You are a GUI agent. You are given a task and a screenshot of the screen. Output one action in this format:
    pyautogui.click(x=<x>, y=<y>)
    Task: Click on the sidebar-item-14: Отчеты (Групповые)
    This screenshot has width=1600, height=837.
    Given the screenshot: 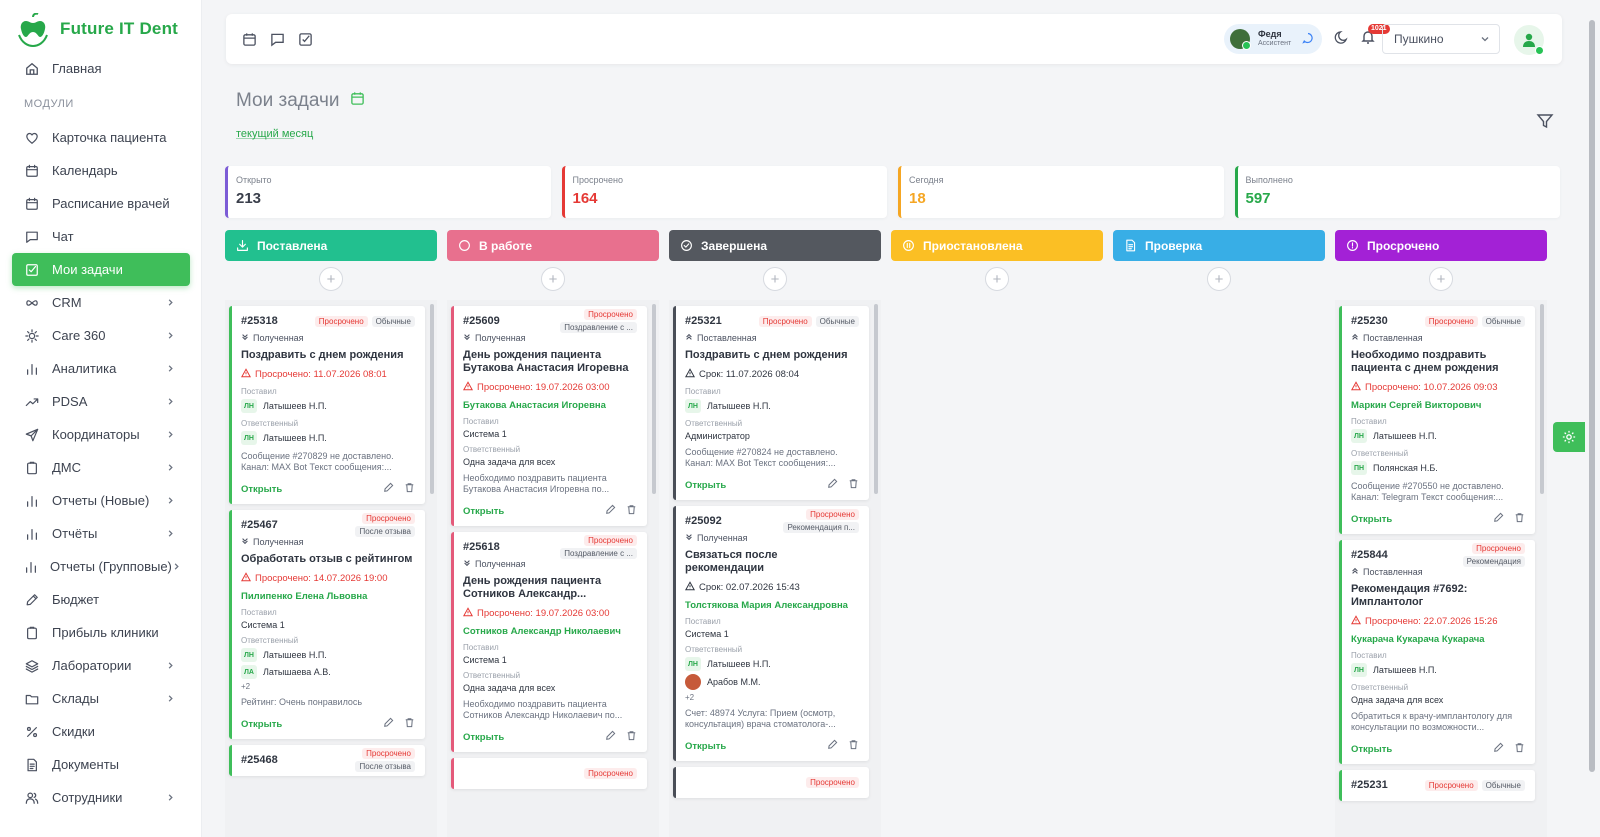 What is the action you would take?
    pyautogui.click(x=95, y=566)
    